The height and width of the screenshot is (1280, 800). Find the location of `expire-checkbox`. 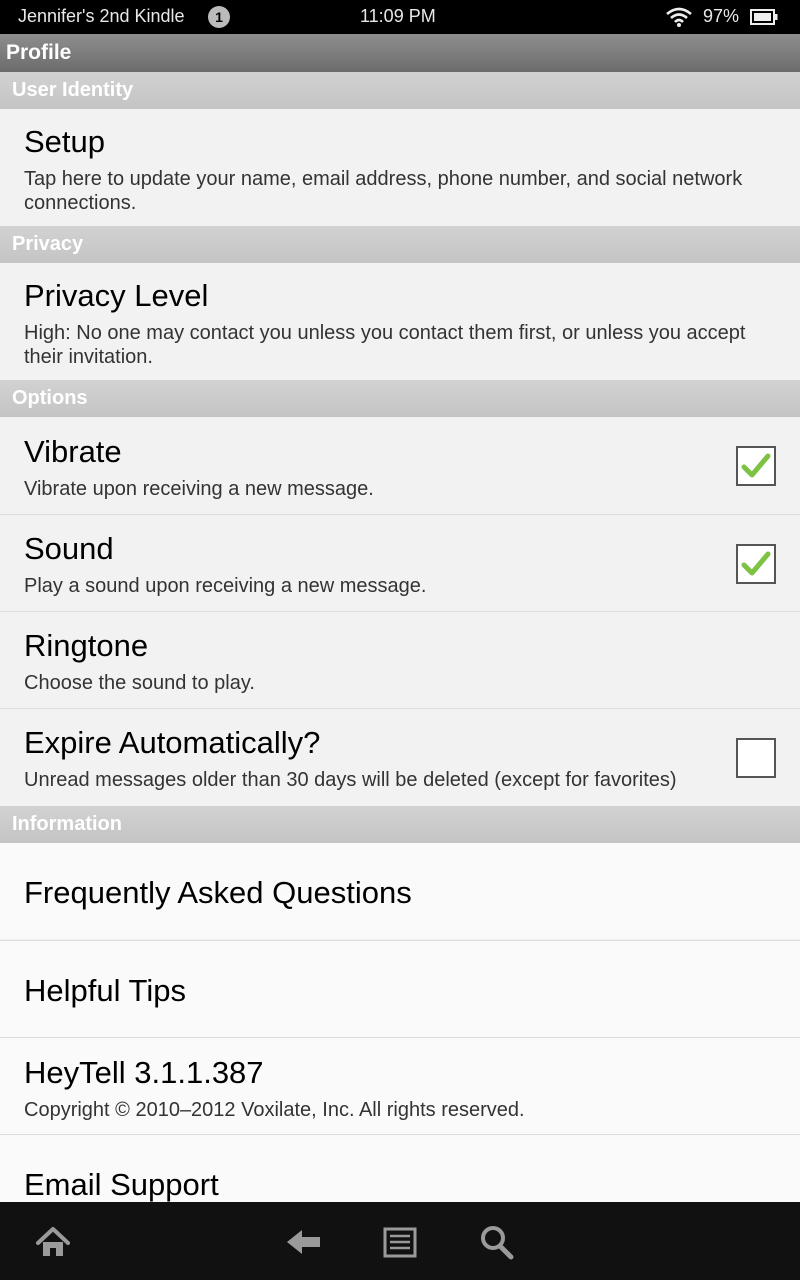

expire-checkbox is located at coordinates (756, 758).